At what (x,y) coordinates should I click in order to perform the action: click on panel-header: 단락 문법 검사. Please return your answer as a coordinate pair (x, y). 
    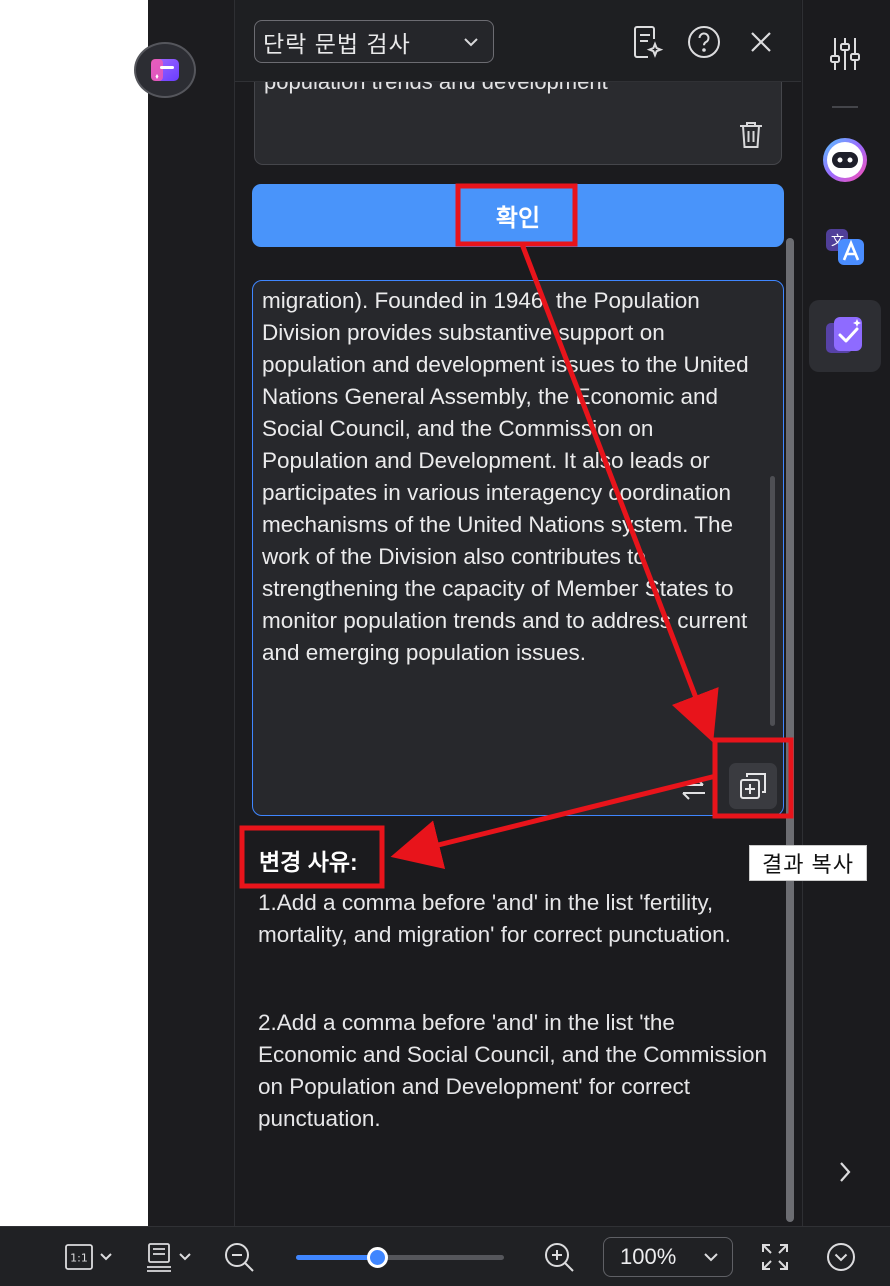
    Looking at the image, I should click on (518, 41).